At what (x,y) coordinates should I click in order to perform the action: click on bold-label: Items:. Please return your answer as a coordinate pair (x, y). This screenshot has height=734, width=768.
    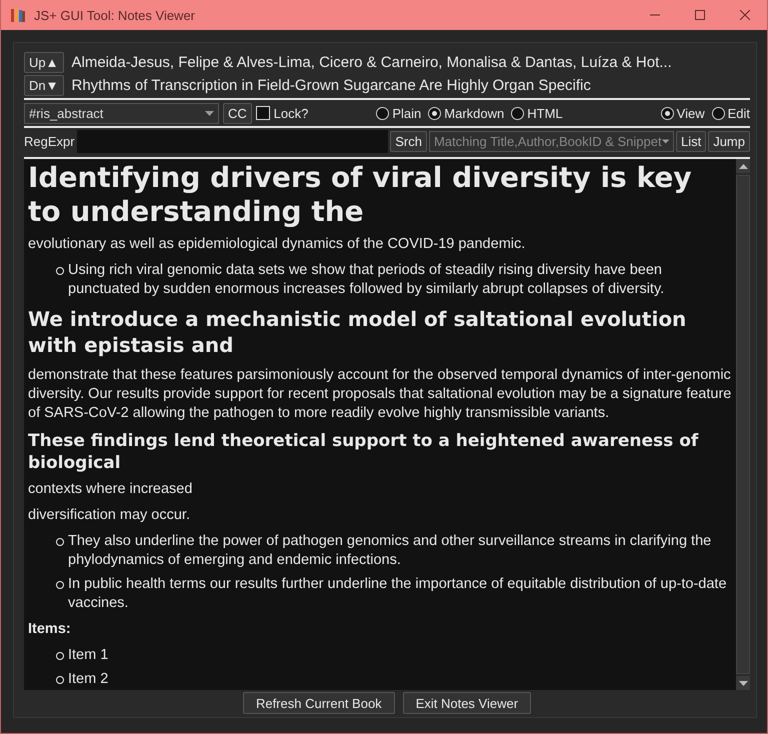
    Looking at the image, I should click on (50, 629).